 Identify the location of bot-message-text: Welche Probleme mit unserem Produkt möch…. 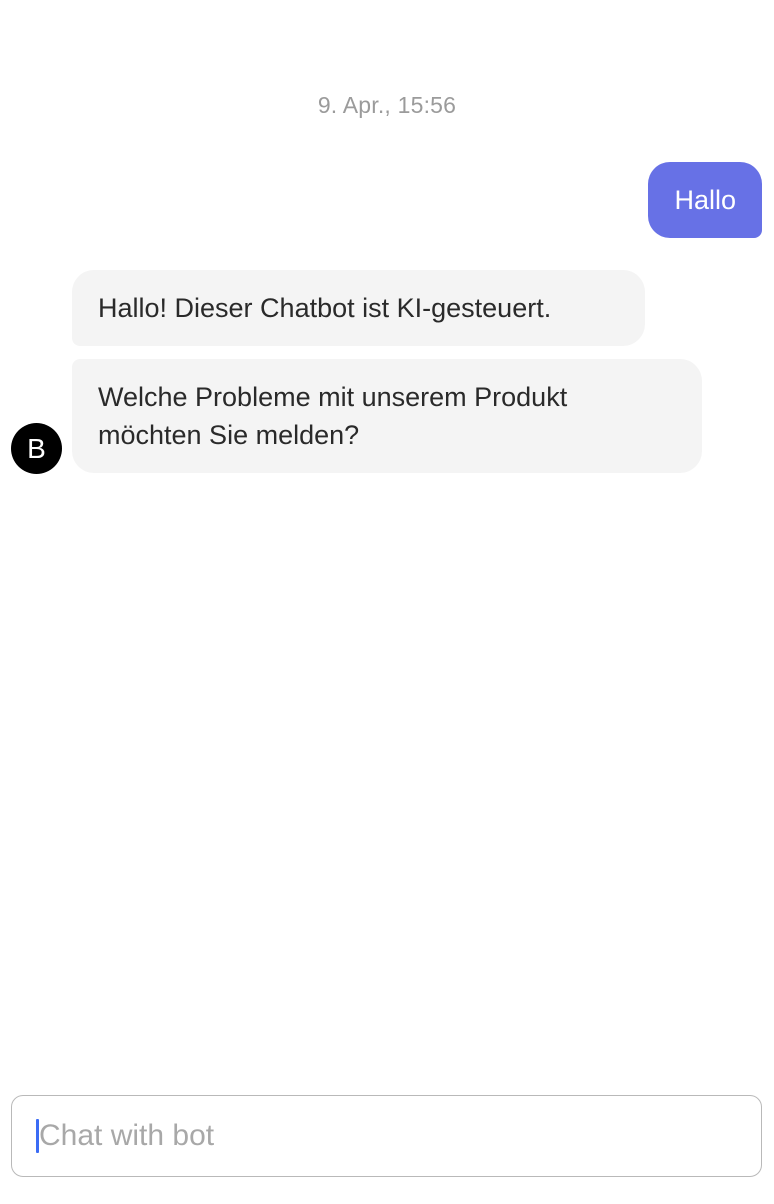
(333, 416).